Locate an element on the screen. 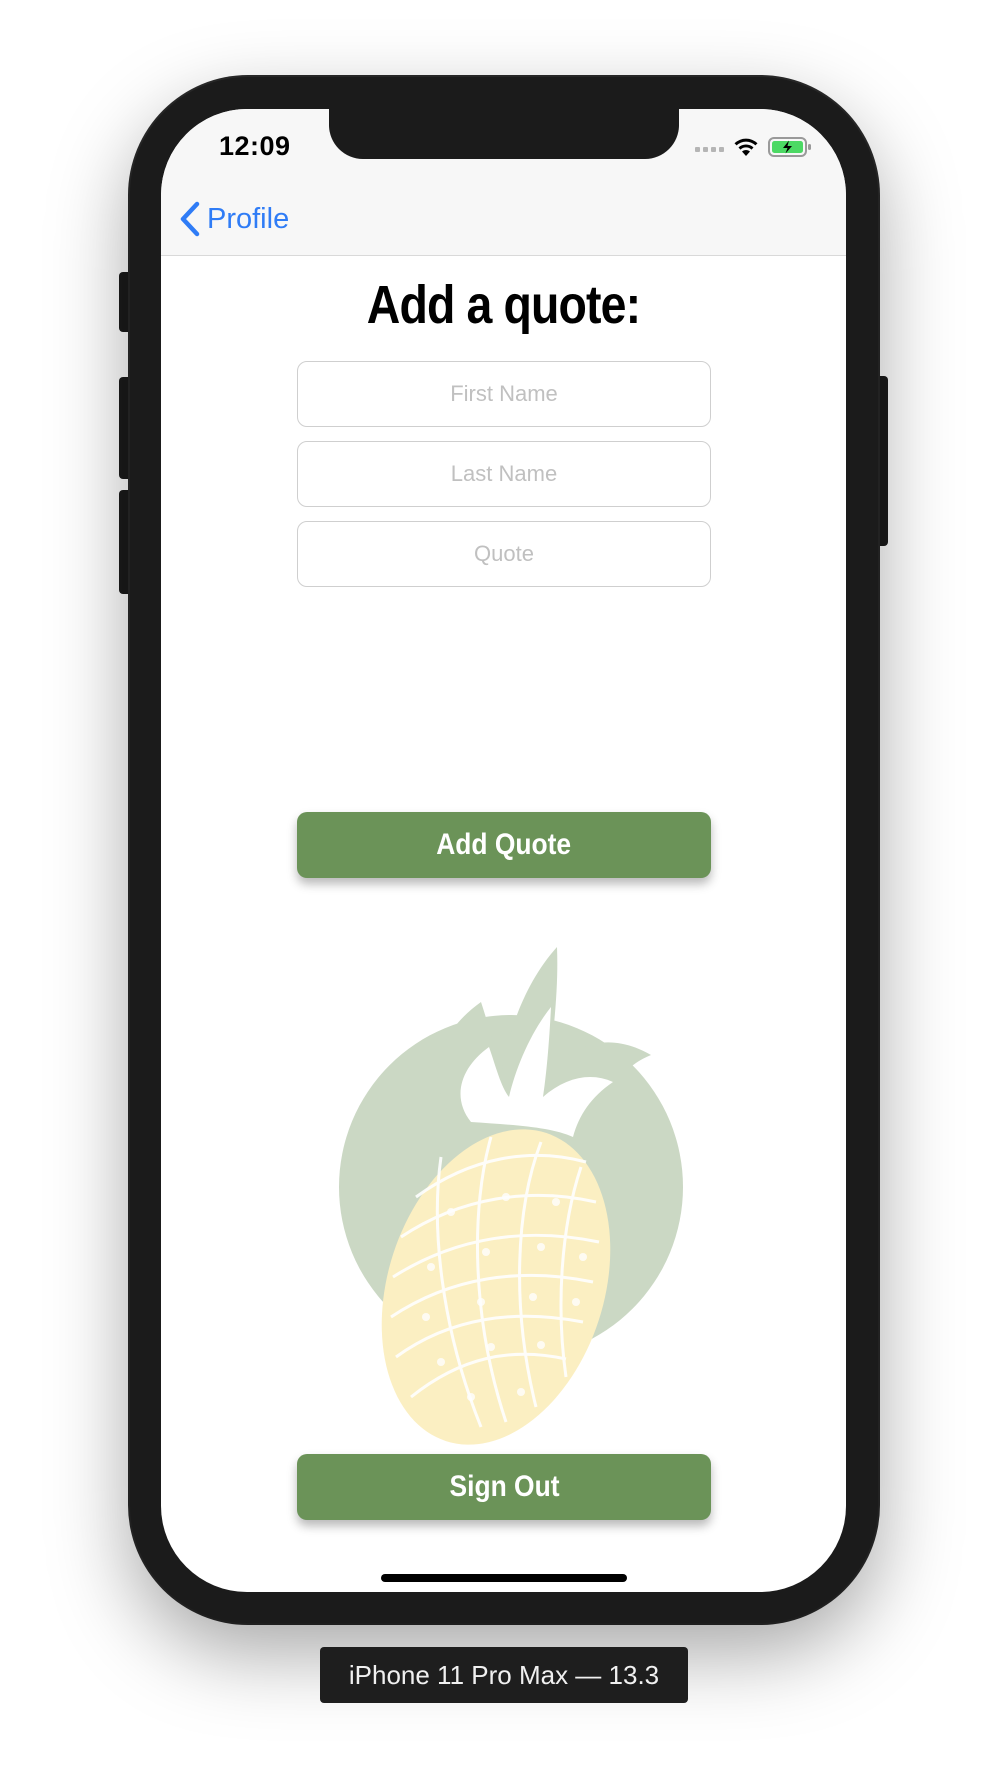 Image resolution: width=1006 pixels, height=1774 pixels. cellular-signal-icon is located at coordinates (709, 147).